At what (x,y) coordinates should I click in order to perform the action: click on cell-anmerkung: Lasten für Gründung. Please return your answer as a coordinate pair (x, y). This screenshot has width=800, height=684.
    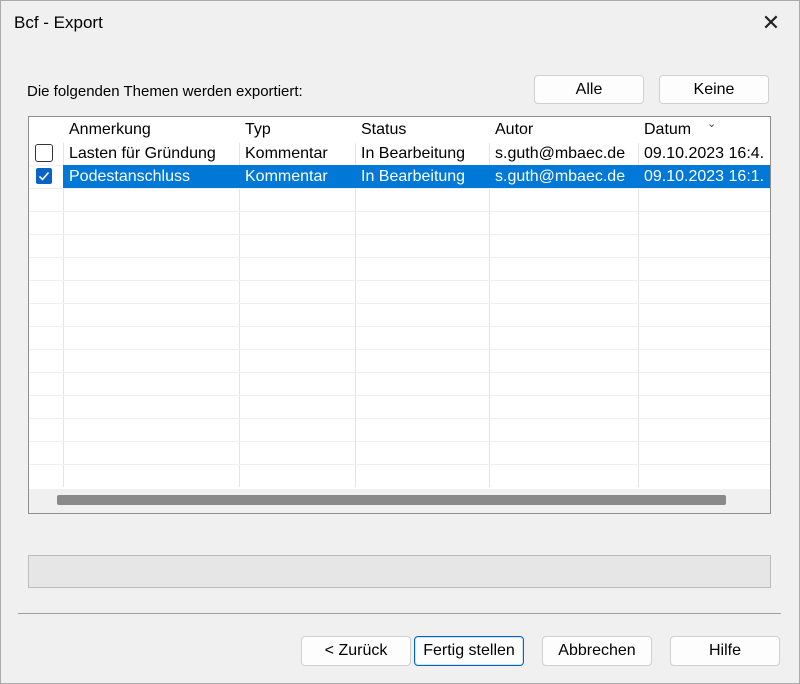
    Looking at the image, I should click on (142, 153).